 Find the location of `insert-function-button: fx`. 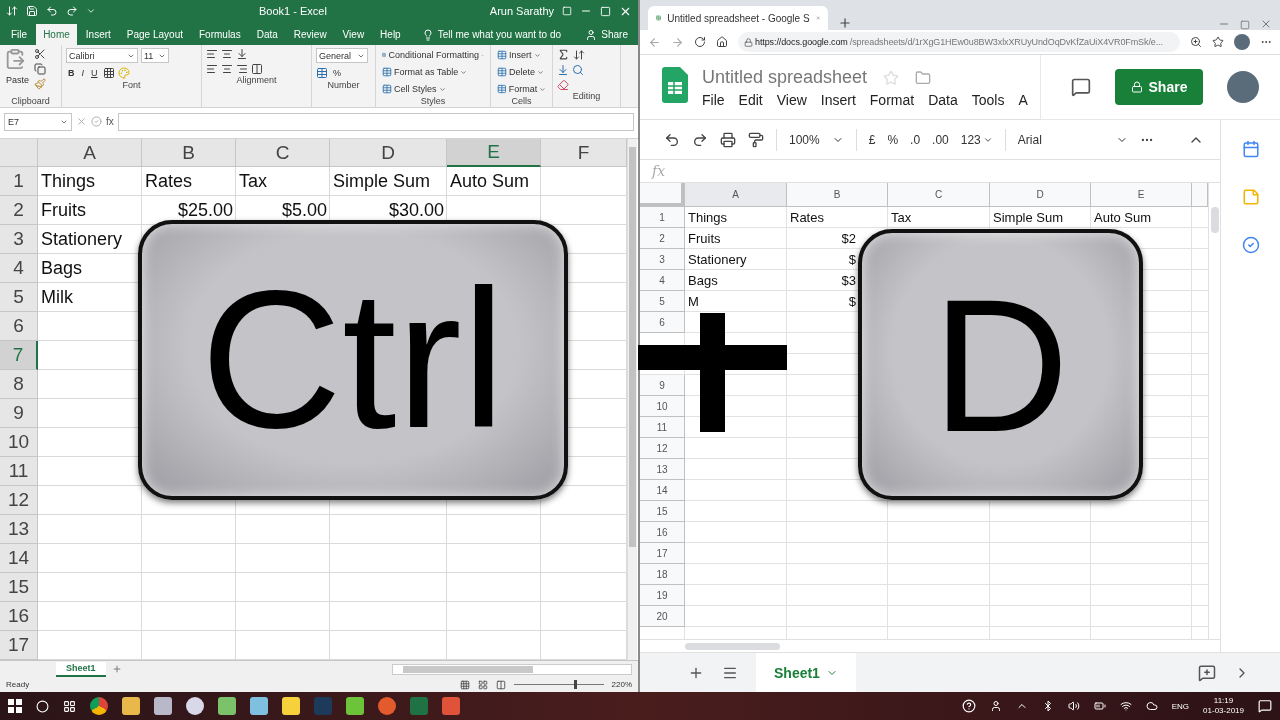

insert-function-button: fx is located at coordinates (110, 121).